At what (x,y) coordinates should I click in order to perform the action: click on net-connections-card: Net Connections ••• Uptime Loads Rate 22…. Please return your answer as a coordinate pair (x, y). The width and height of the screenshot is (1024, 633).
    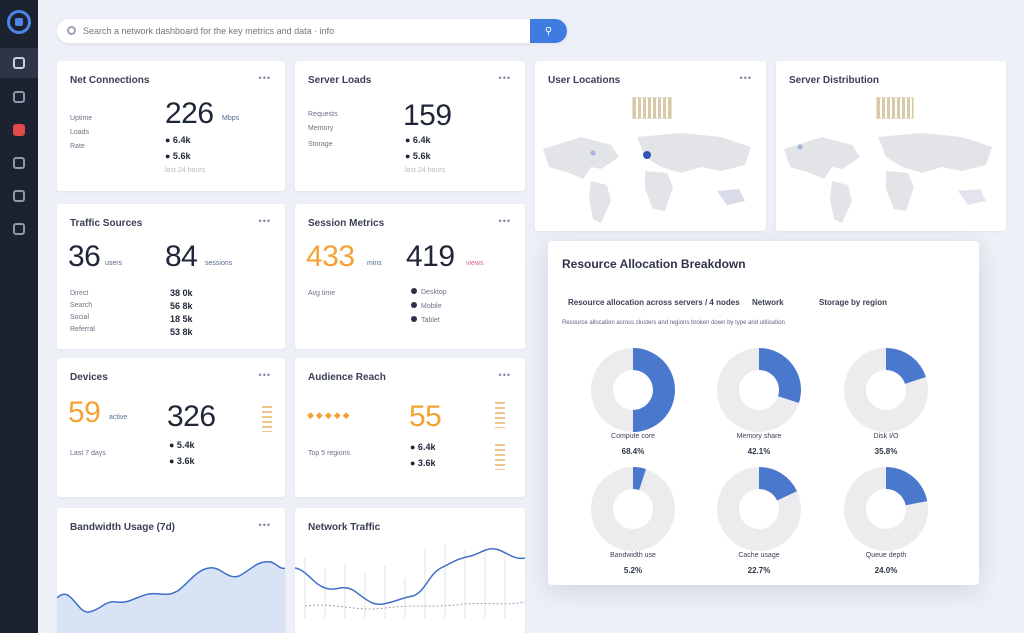
    Looking at the image, I should click on (171, 126).